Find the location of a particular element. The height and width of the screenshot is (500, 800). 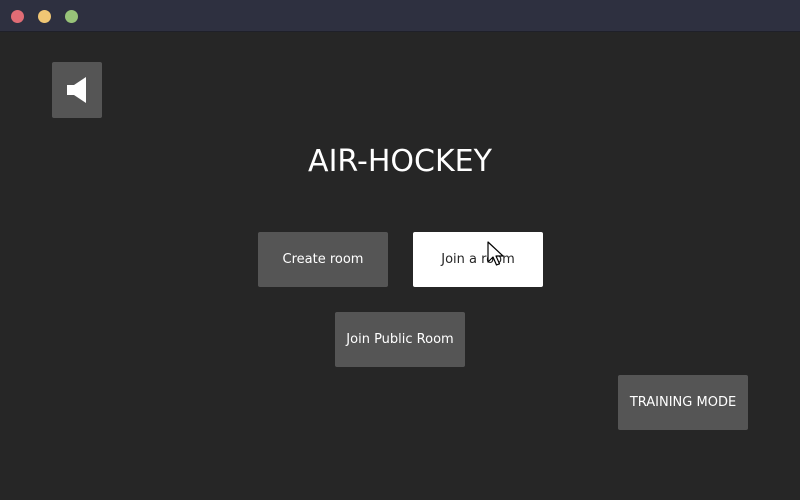

minimize-window-button is located at coordinates (44, 16).